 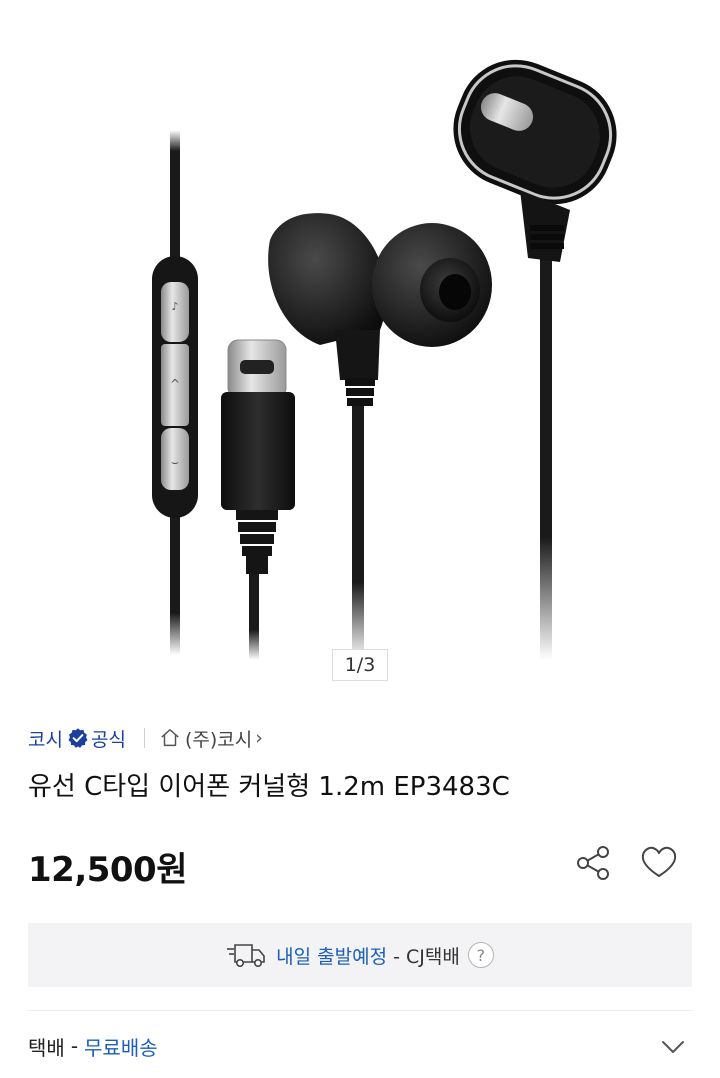 What do you see at coordinates (360, 1046) in the screenshot?
I see `shipping-option-row: 택배 - 무료배송` at bounding box center [360, 1046].